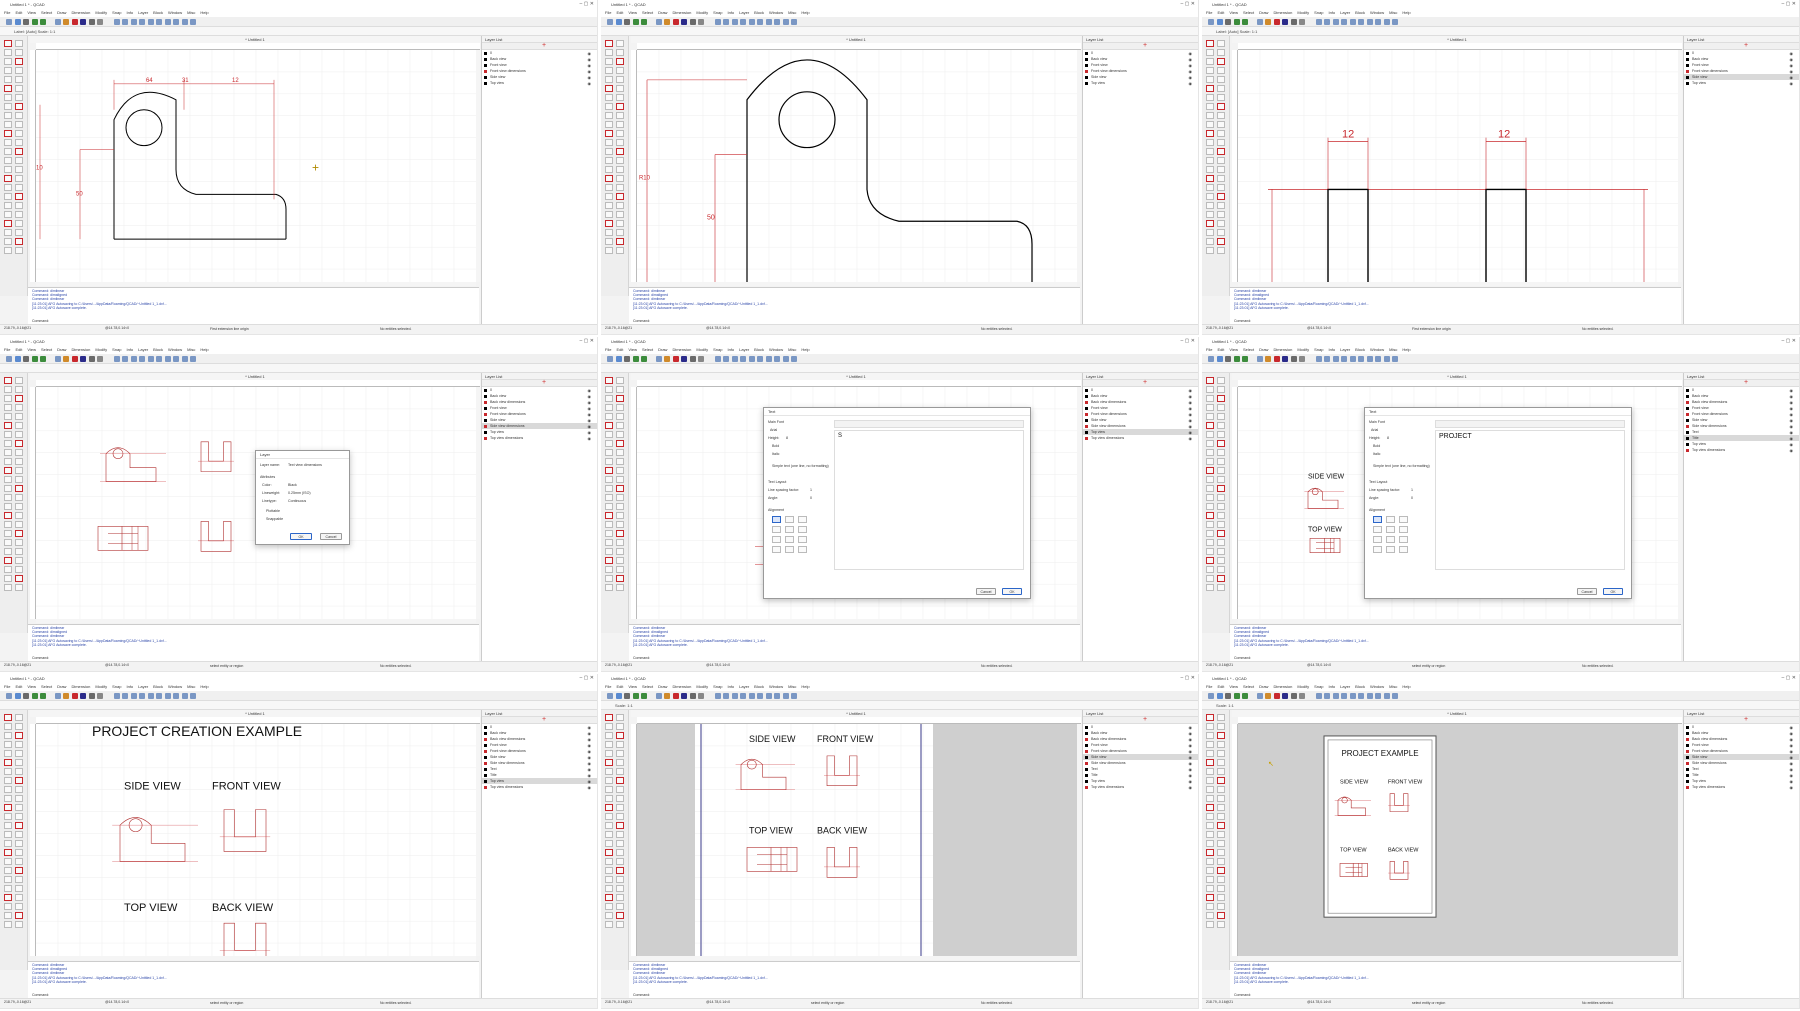 This screenshot has width=1800, height=1011. I want to click on menu-snap: Snap, so click(717, 349).